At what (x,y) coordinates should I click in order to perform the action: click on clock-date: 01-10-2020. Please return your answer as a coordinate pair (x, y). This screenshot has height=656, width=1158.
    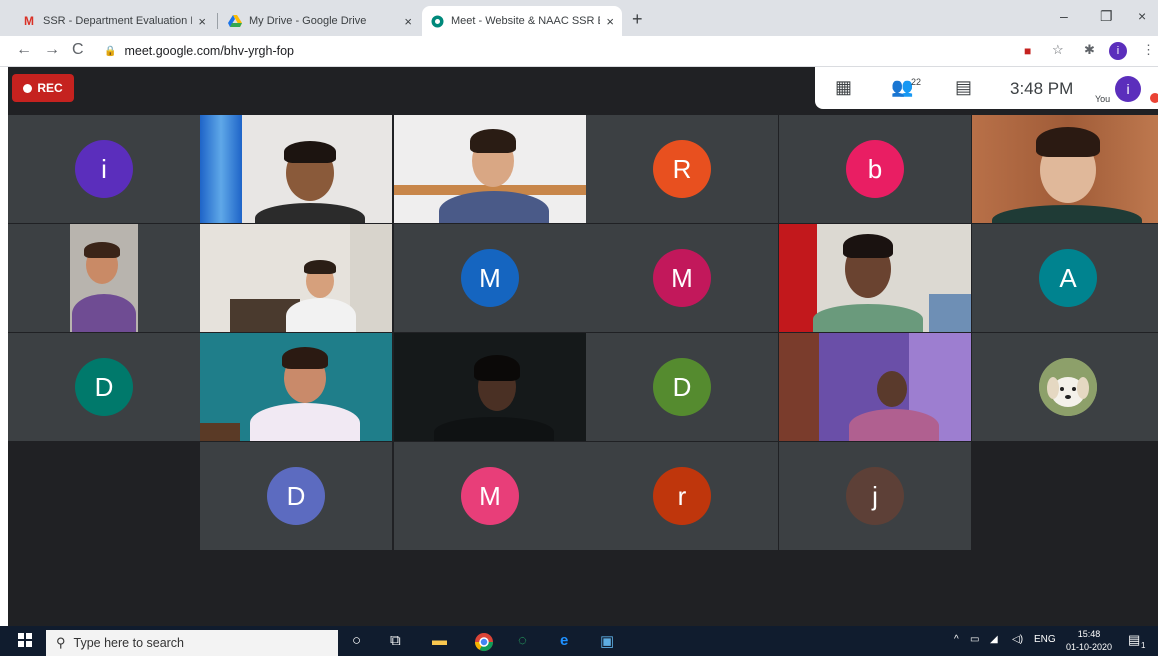
    Looking at the image, I should click on (1089, 647).